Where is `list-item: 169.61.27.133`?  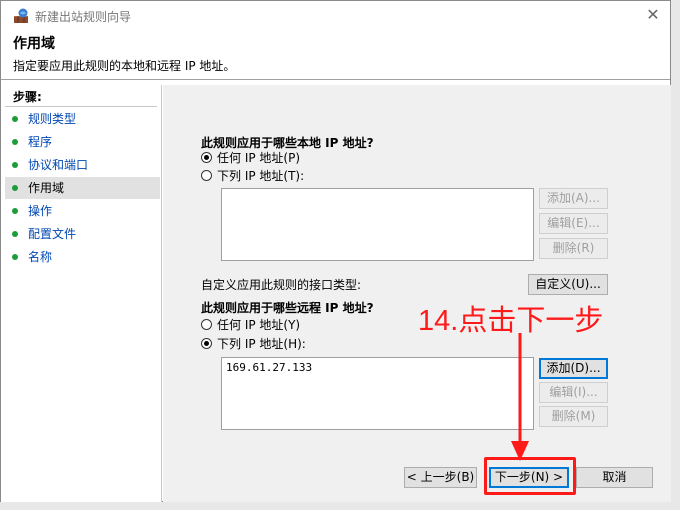
list-item: 169.61.27.133 is located at coordinates (377, 367).